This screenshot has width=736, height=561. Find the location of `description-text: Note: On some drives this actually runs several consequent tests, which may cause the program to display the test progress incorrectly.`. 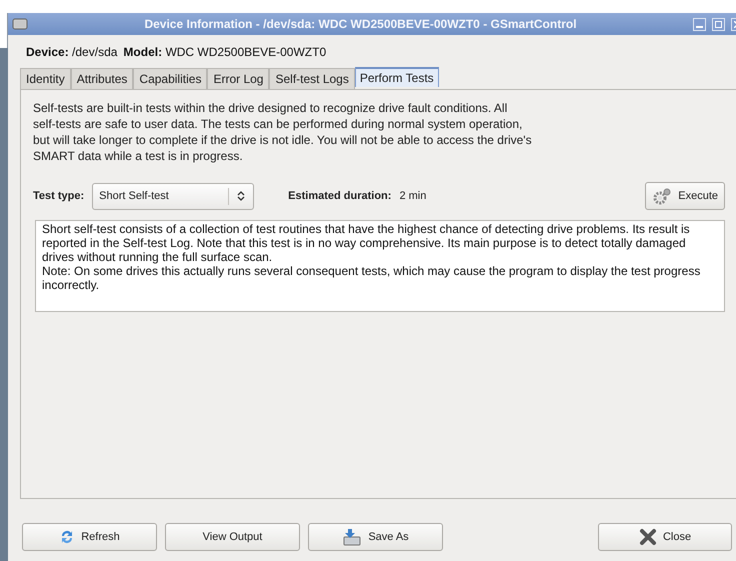

description-text: Note: On some drives this actually runs several consequent tests, which may cause the program to display the test progress incorrectly. is located at coordinates (372, 278).